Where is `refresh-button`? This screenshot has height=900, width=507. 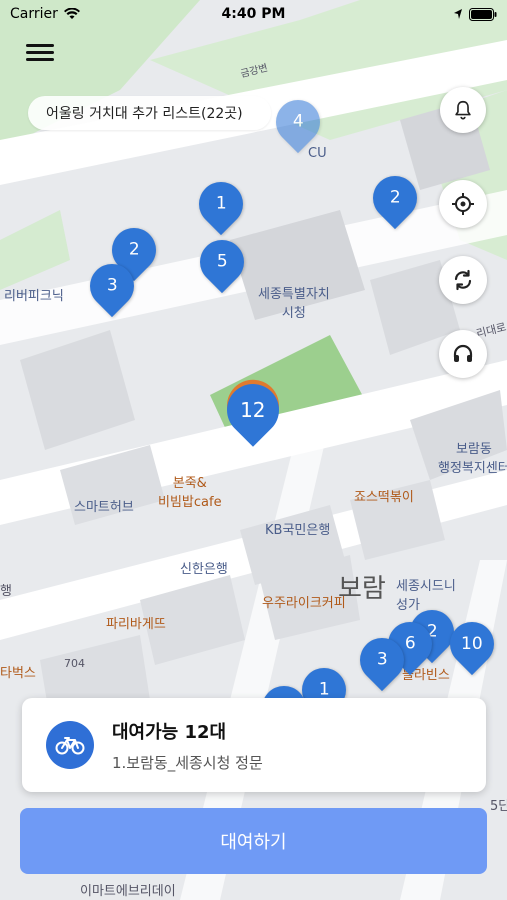
refresh-button is located at coordinates (463, 280).